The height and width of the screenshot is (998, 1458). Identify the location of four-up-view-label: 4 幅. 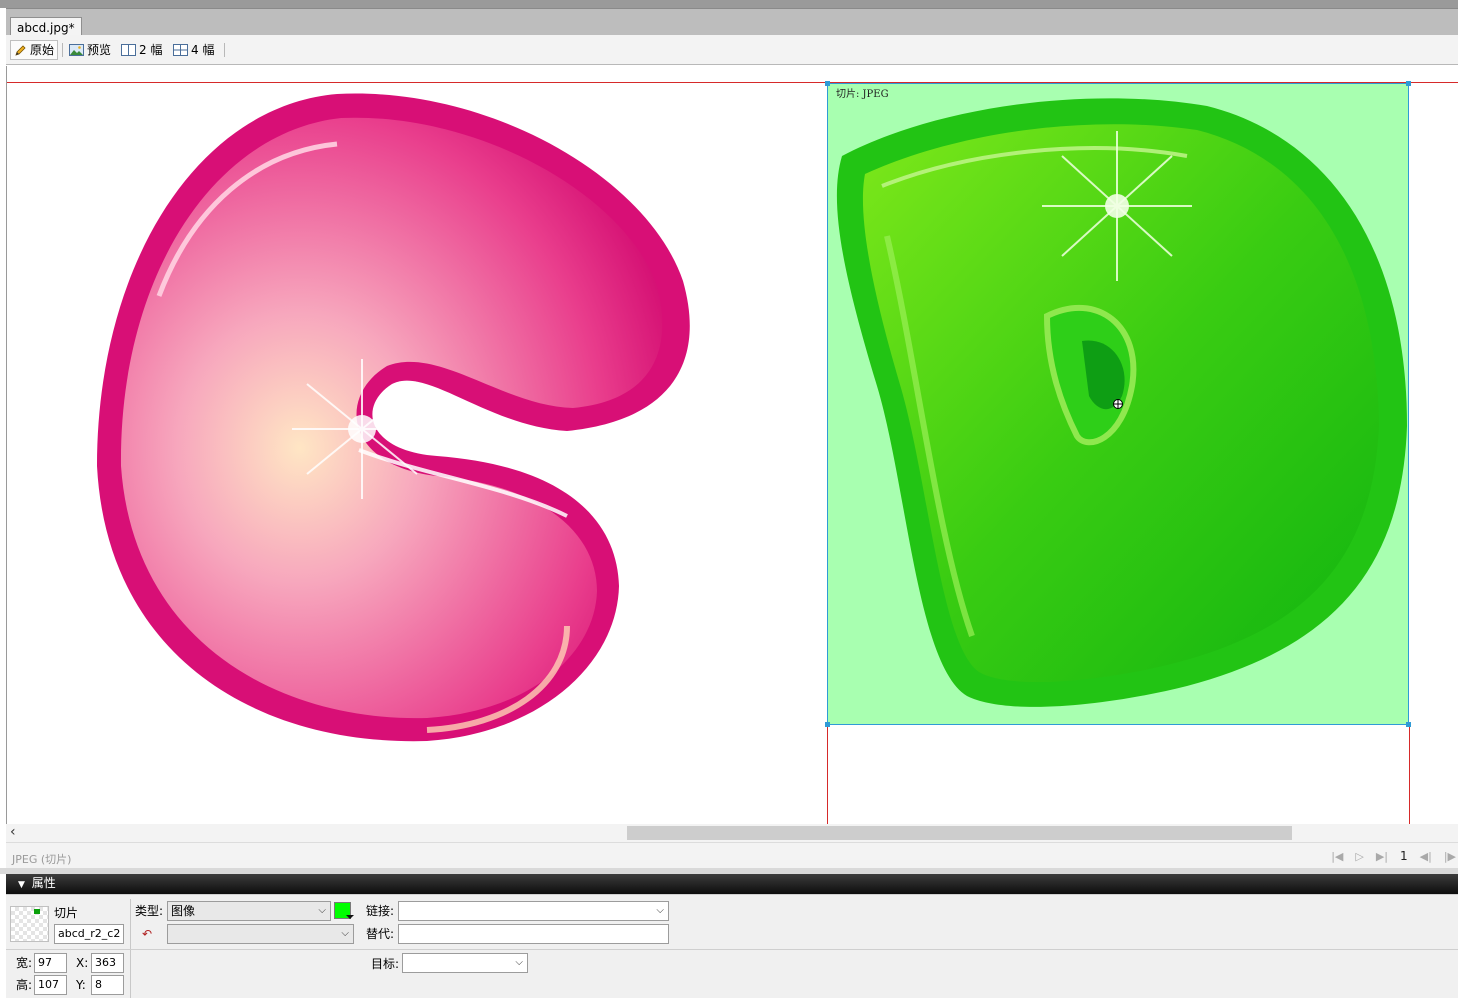
(203, 50).